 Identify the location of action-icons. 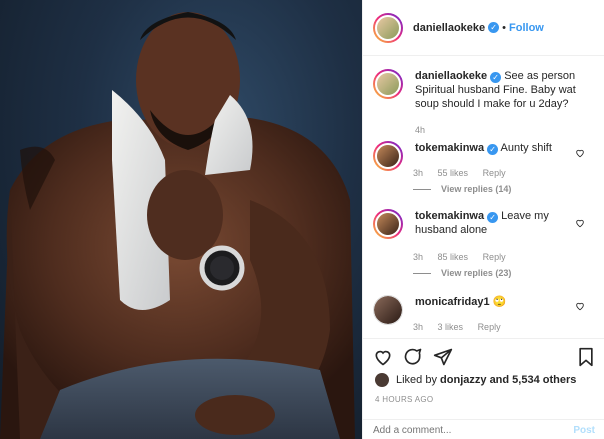
(484, 357).